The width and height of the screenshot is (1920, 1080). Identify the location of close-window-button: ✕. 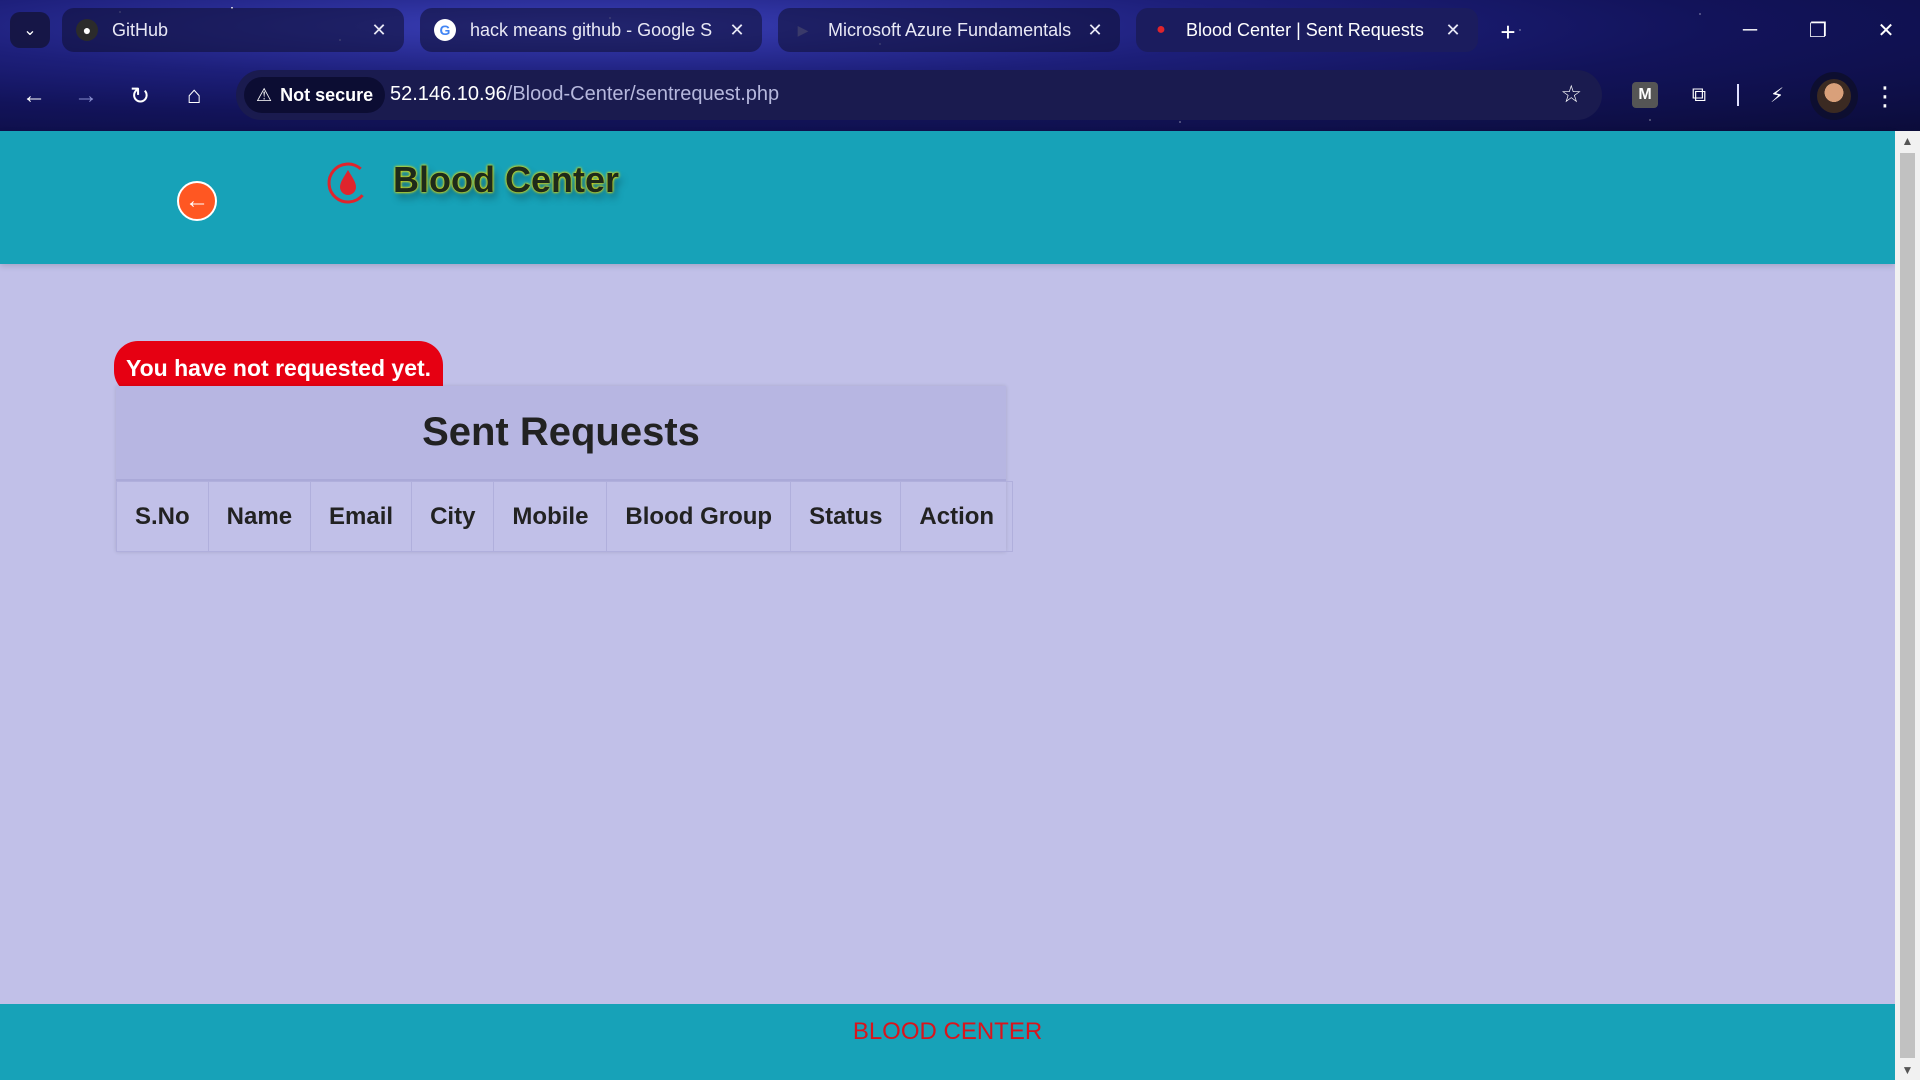
(1886, 30).